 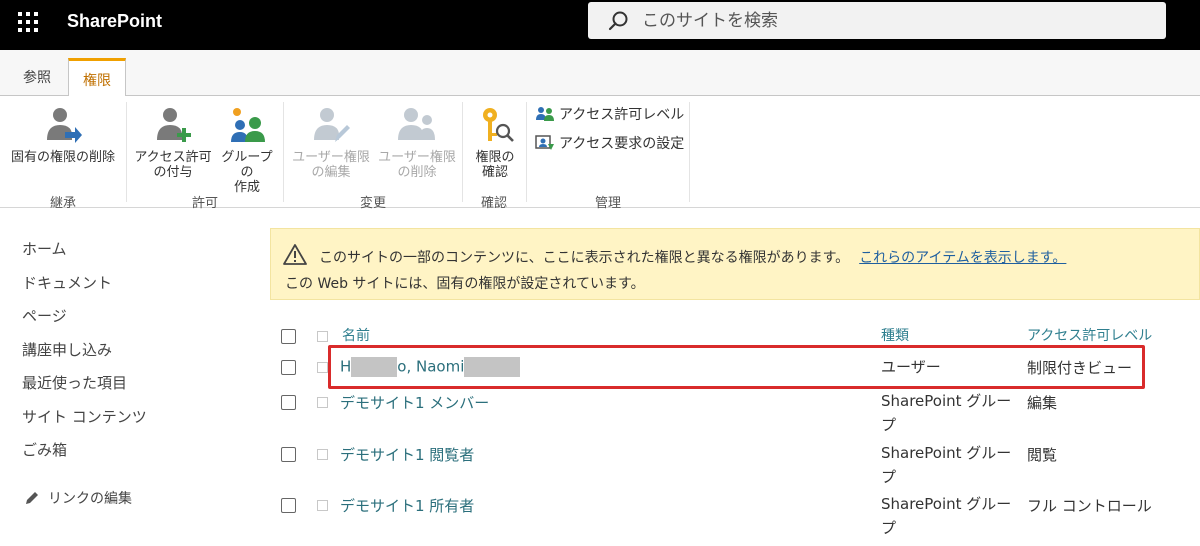 What do you see at coordinates (372, 203) in the screenshot?
I see `group-label-modify: 変更` at bounding box center [372, 203].